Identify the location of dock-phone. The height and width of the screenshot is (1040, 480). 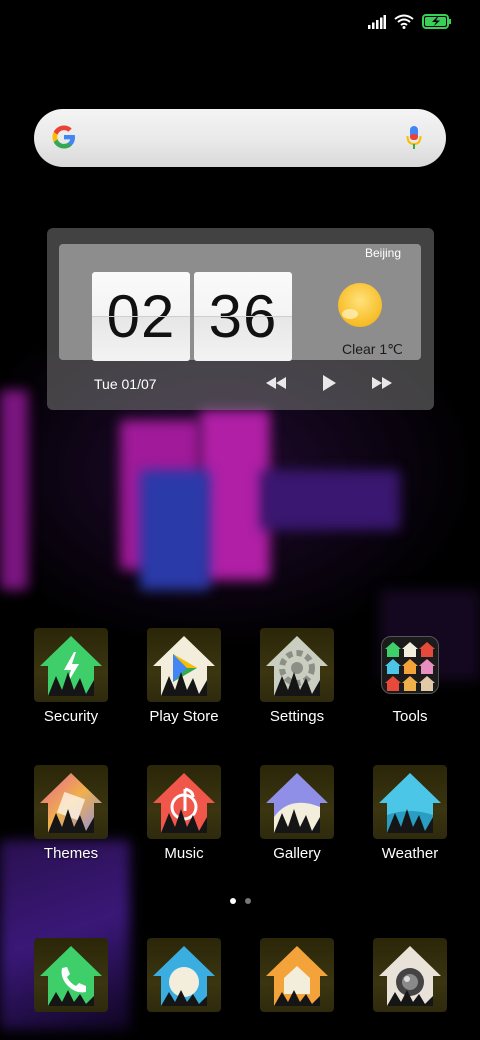
(71, 975).